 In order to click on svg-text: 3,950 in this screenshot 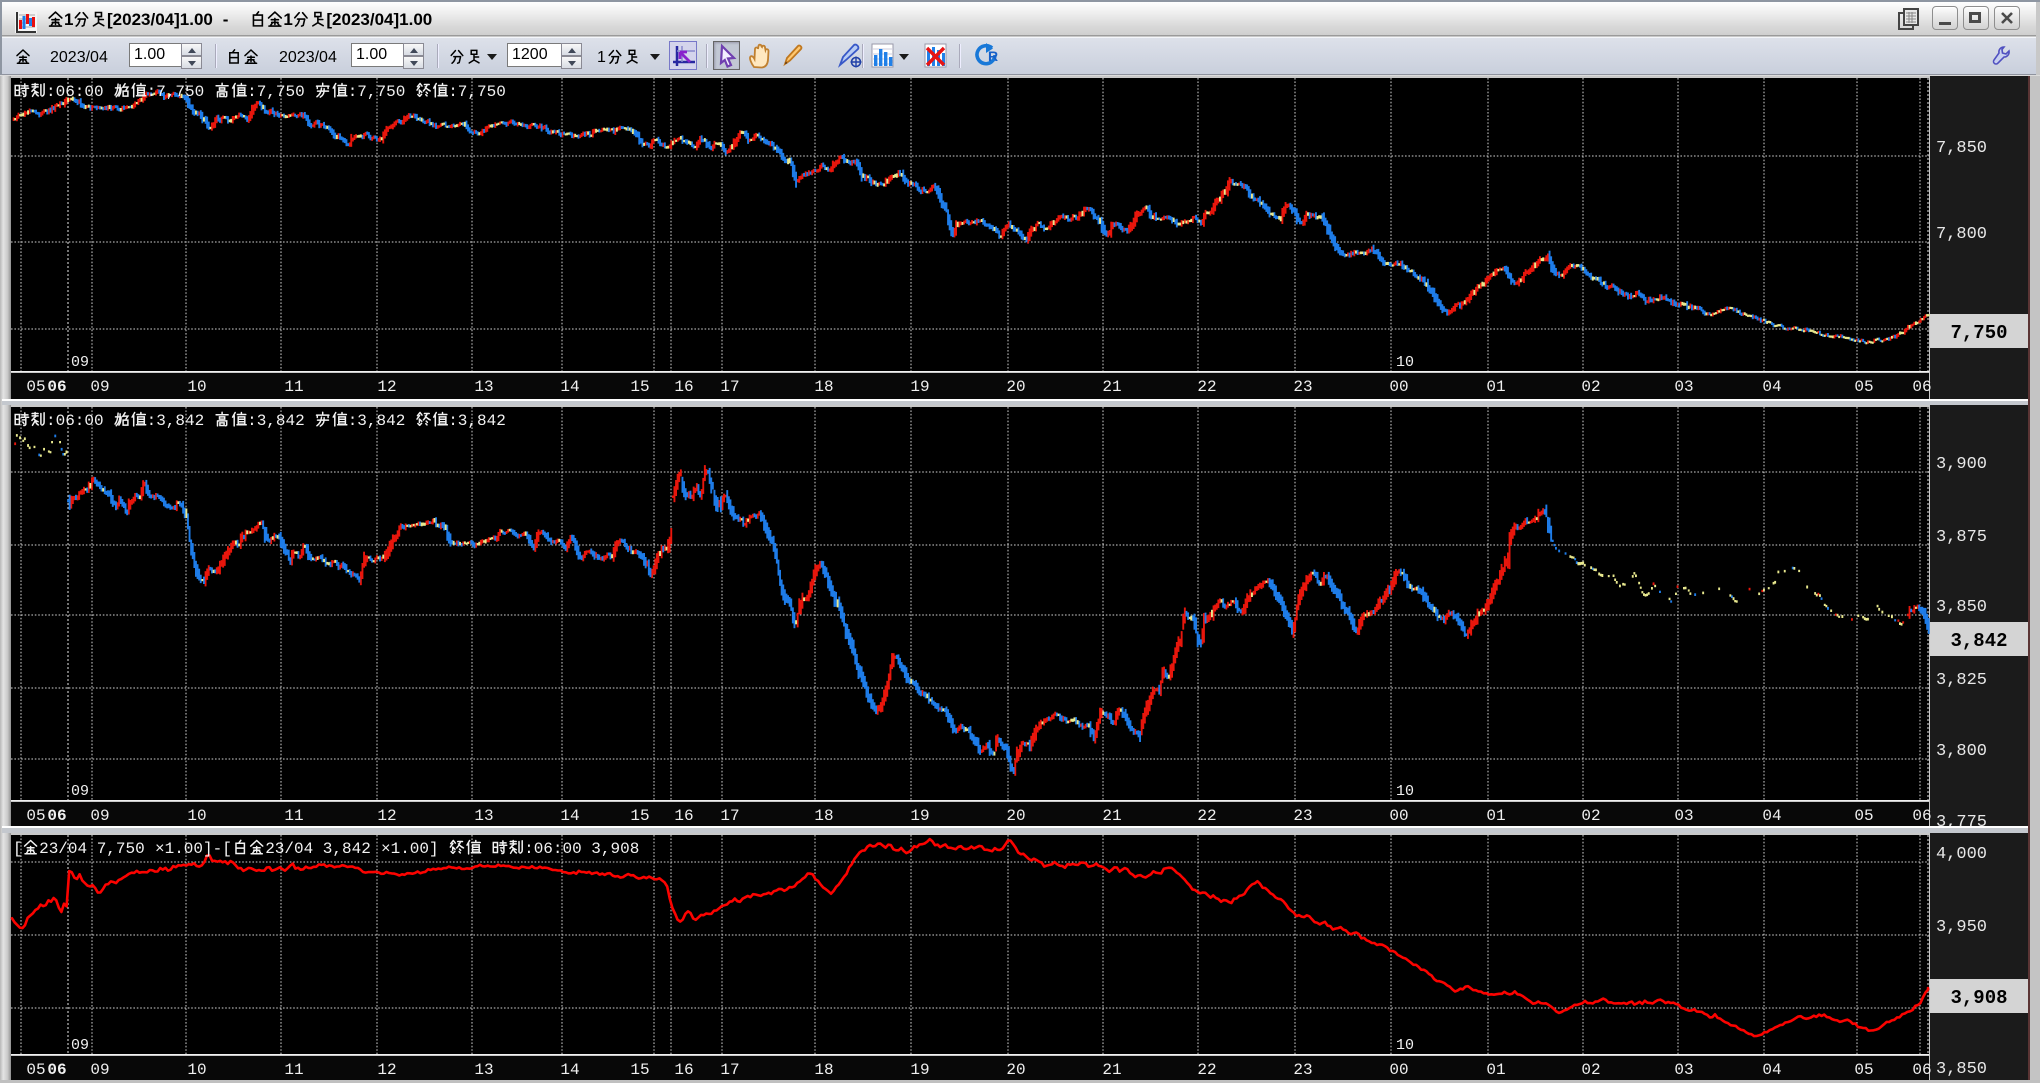, I will do `click(1961, 927)`.